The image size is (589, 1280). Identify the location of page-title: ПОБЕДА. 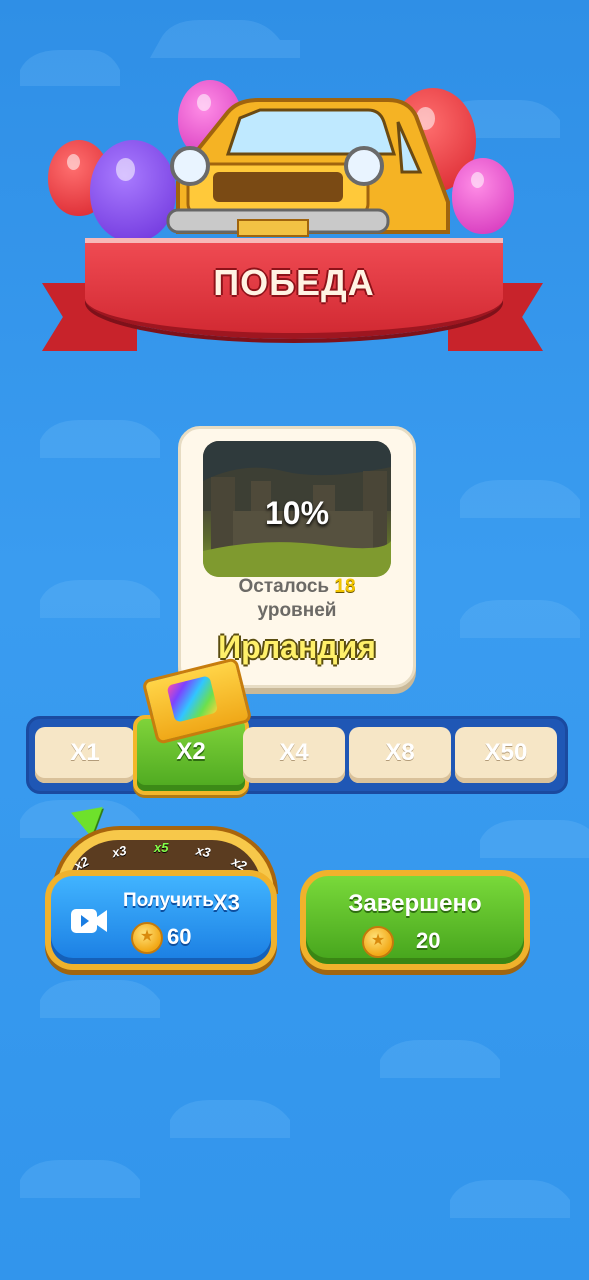
(294, 282).